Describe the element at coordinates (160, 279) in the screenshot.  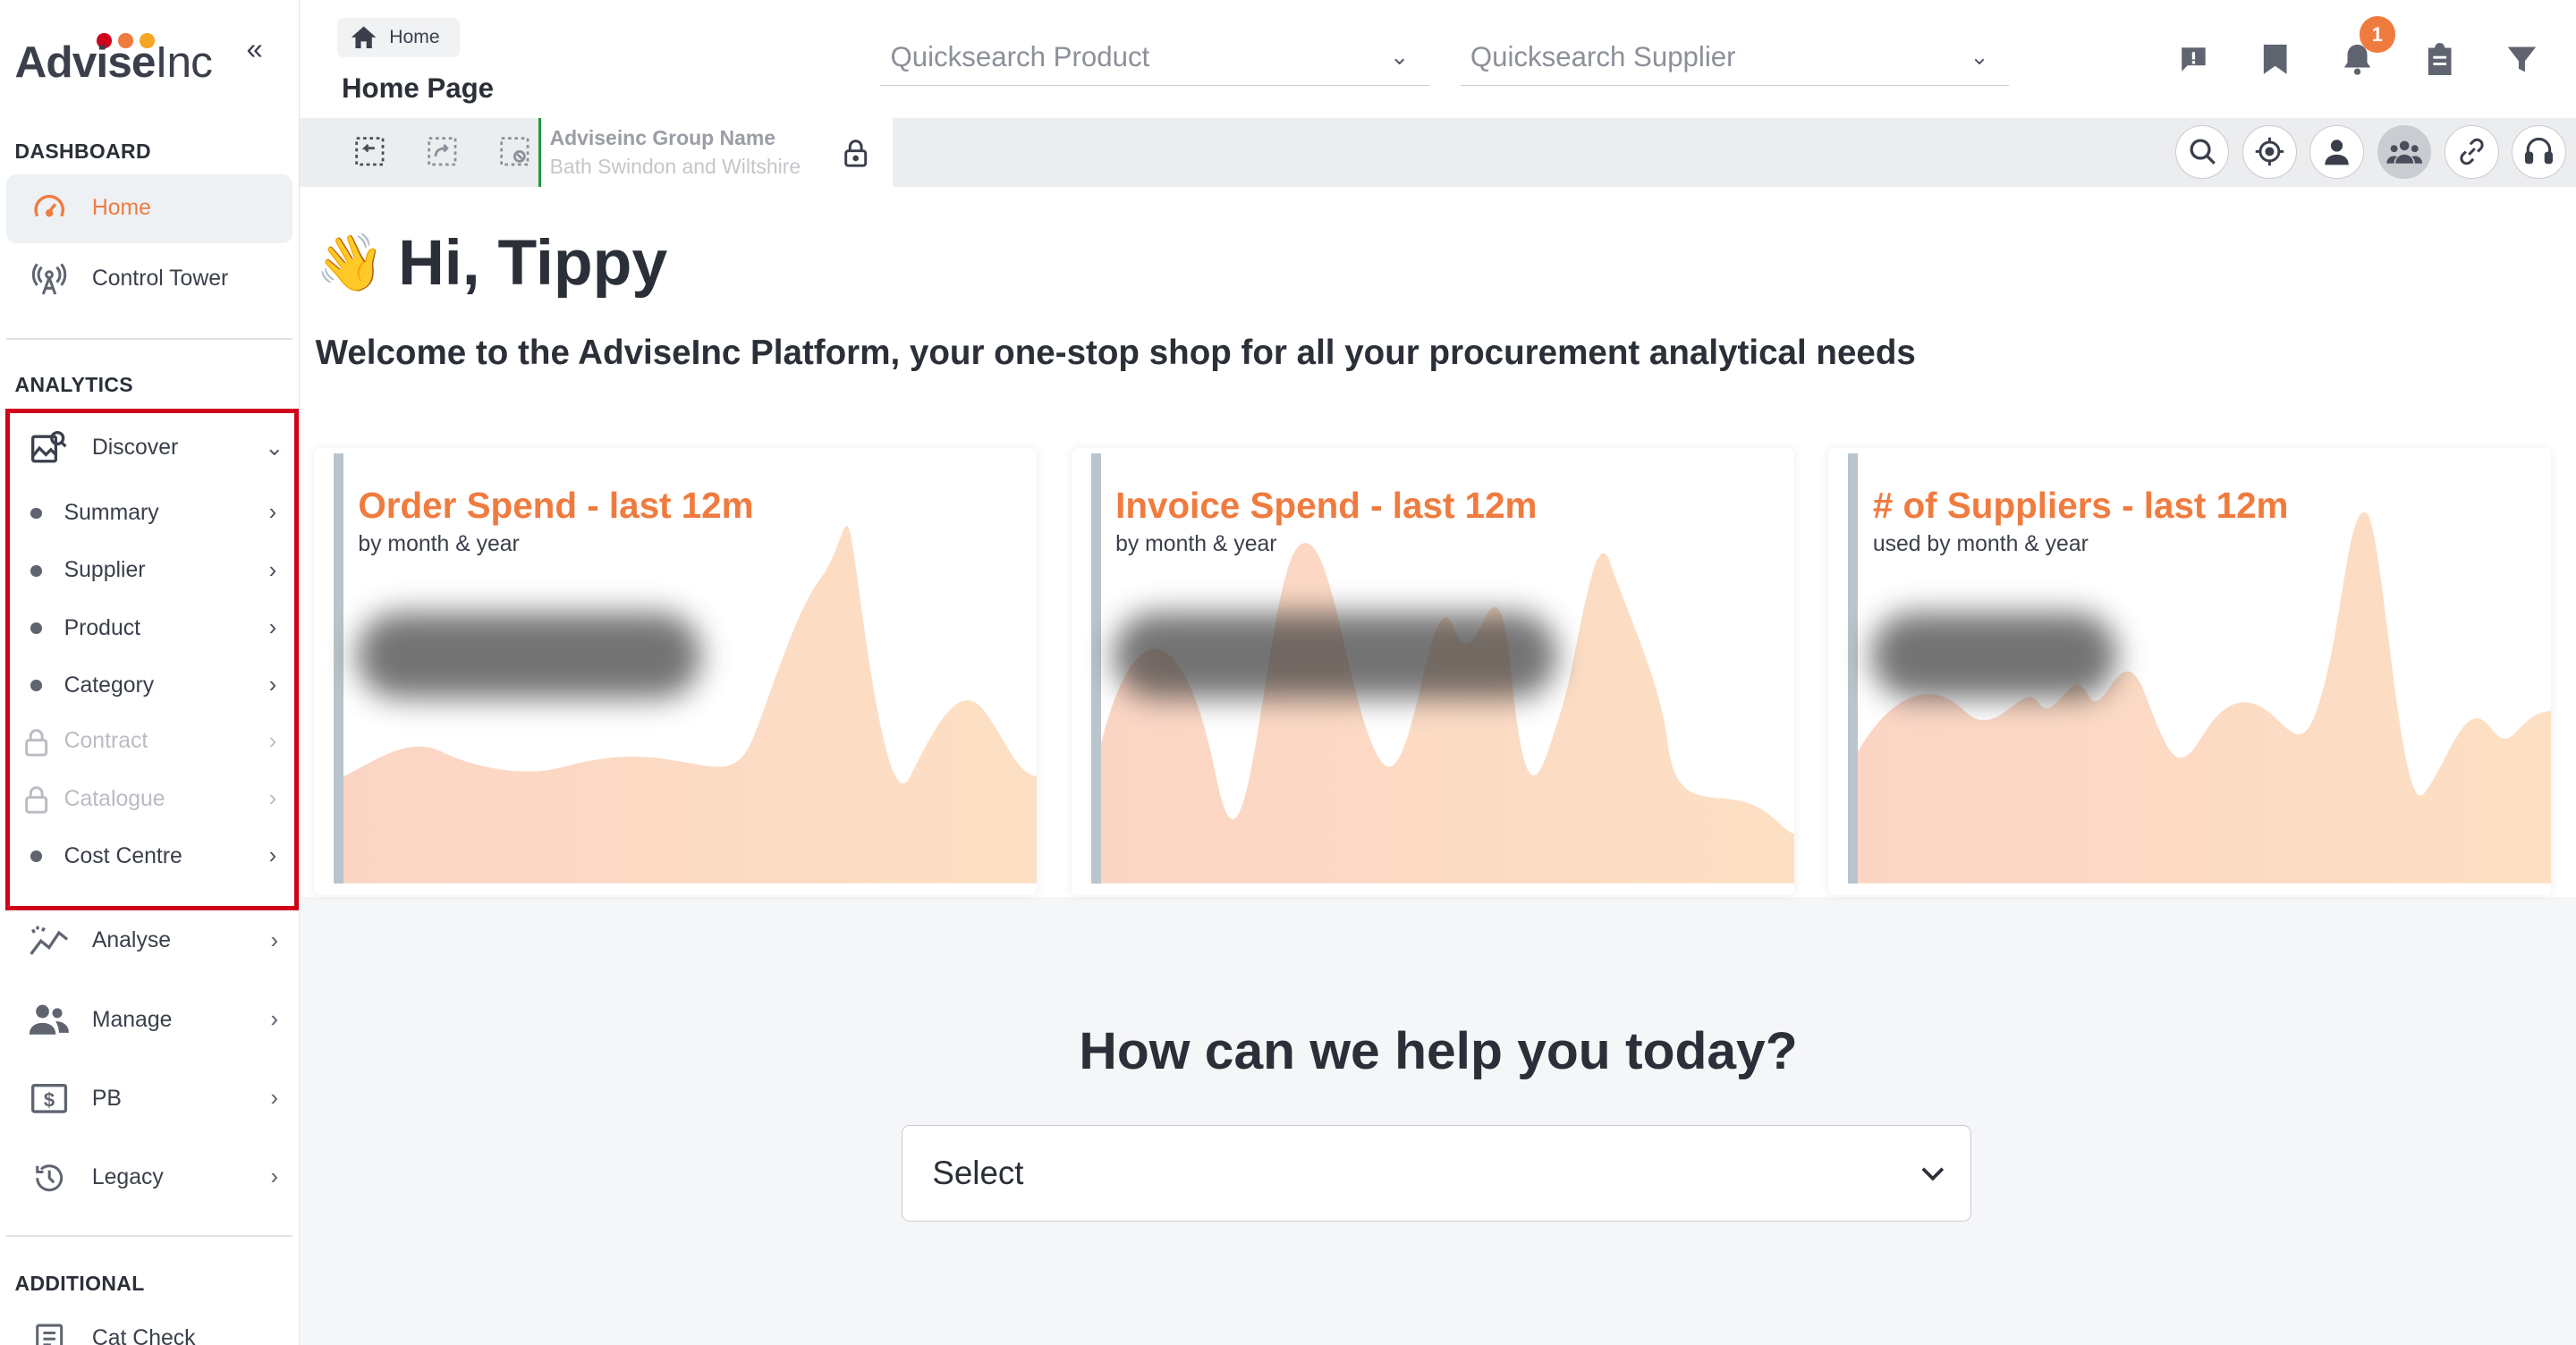
I see `sidebar-item-label: Control Tower` at that location.